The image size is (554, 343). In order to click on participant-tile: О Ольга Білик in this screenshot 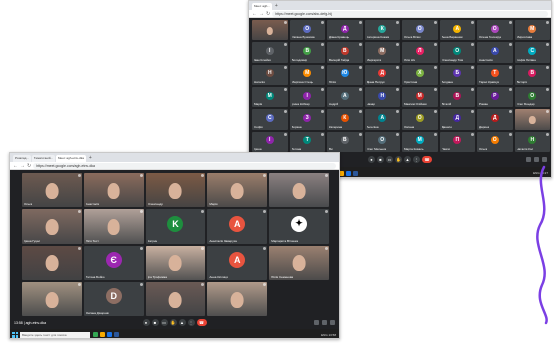, I will do `click(420, 30)`.